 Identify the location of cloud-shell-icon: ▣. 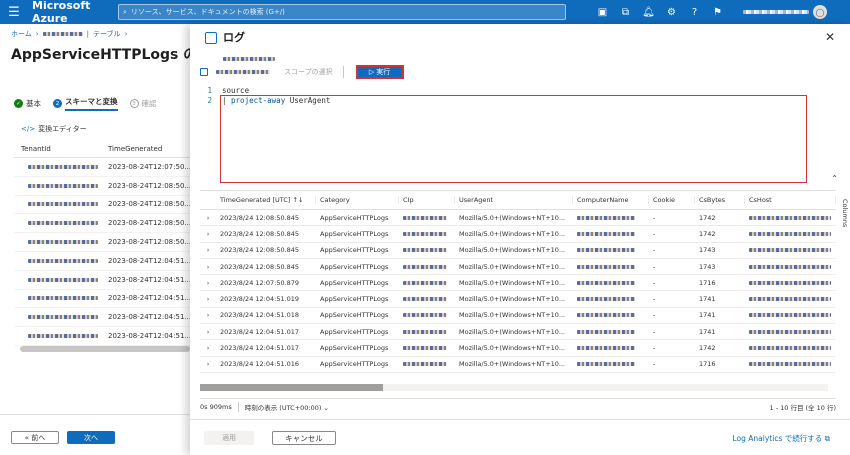
(602, 12).